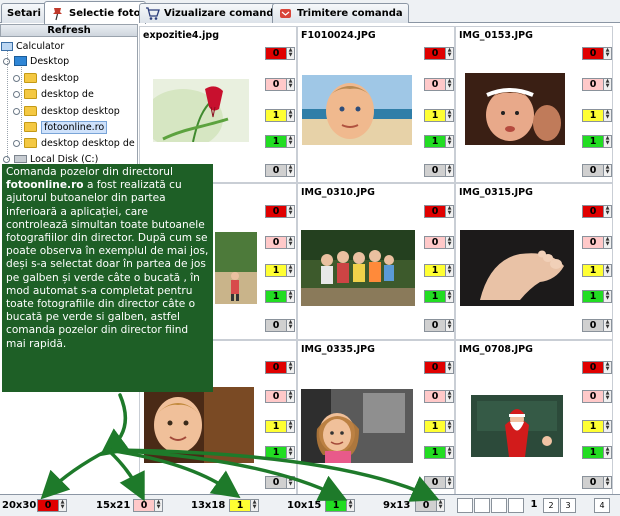 The width and height of the screenshot is (620, 516). What do you see at coordinates (50, 158) in the screenshot?
I see `tree-item-local-disk: Local Disk (C:)` at bounding box center [50, 158].